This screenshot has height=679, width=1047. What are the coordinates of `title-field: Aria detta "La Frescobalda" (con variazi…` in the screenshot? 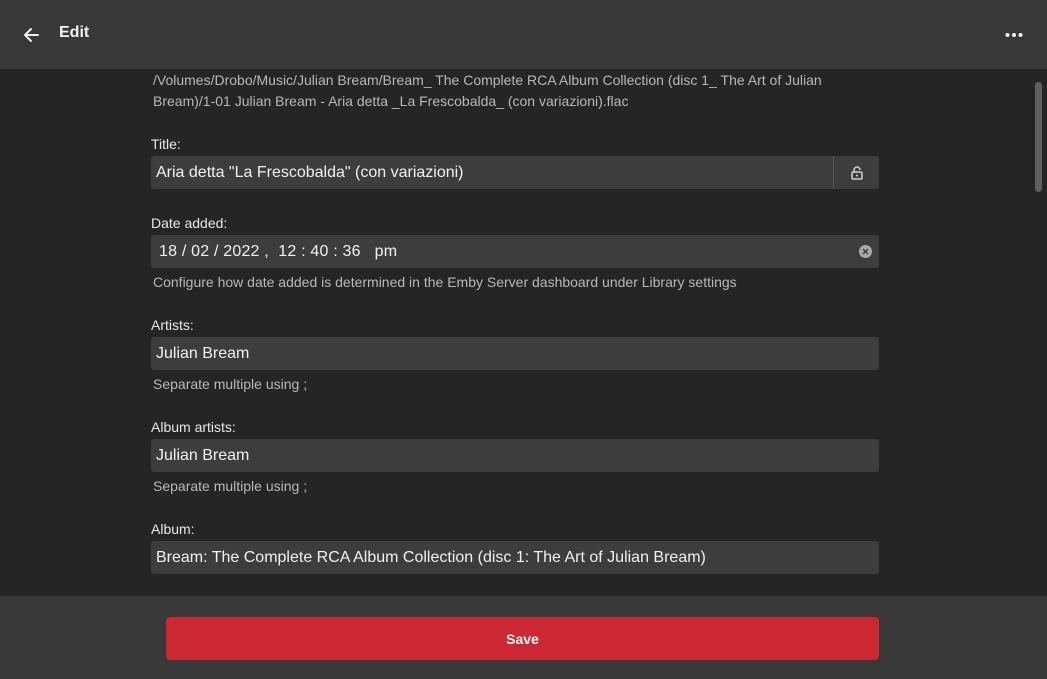 It's located at (515, 172).